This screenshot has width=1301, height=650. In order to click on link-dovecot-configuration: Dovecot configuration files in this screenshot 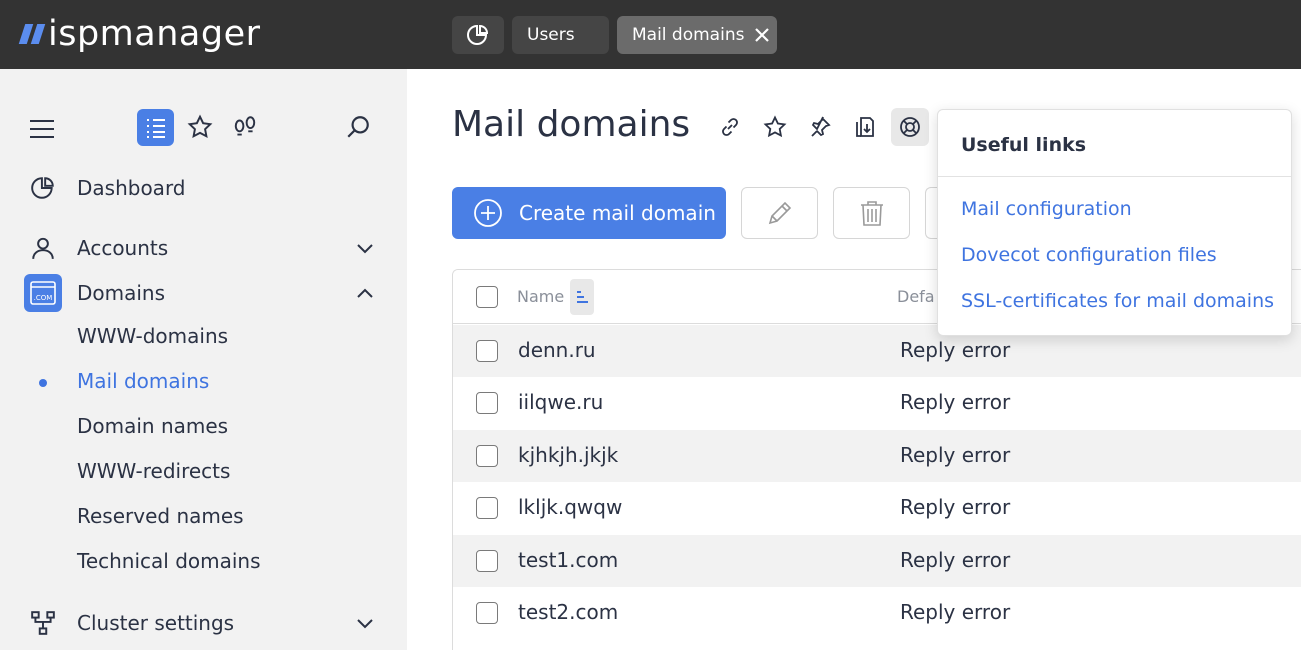, I will do `click(1089, 255)`.